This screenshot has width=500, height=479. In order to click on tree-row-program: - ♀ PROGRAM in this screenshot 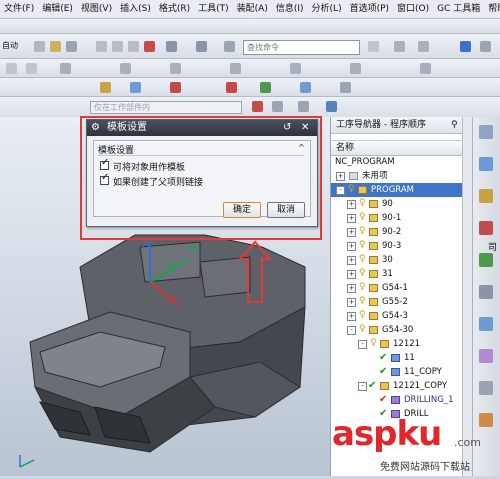, I will do `click(397, 190)`.